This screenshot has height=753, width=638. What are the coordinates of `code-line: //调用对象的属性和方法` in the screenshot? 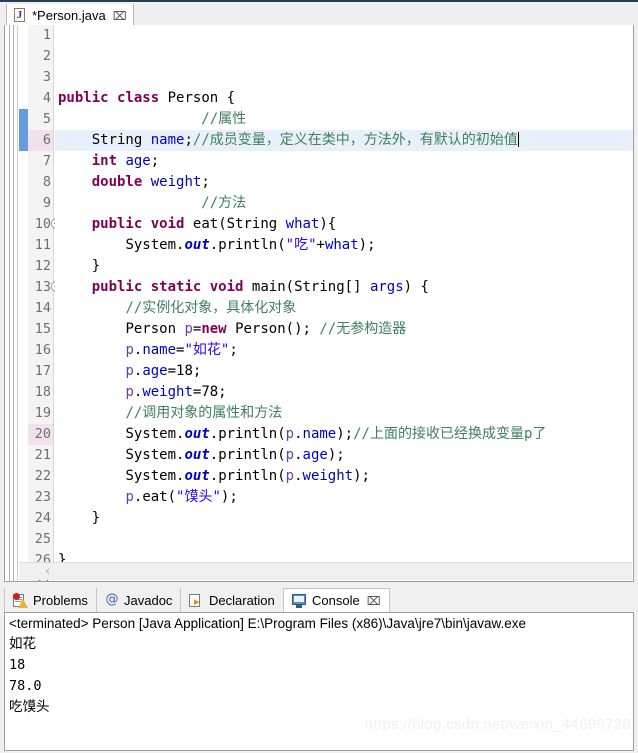 It's located at (344, 413).